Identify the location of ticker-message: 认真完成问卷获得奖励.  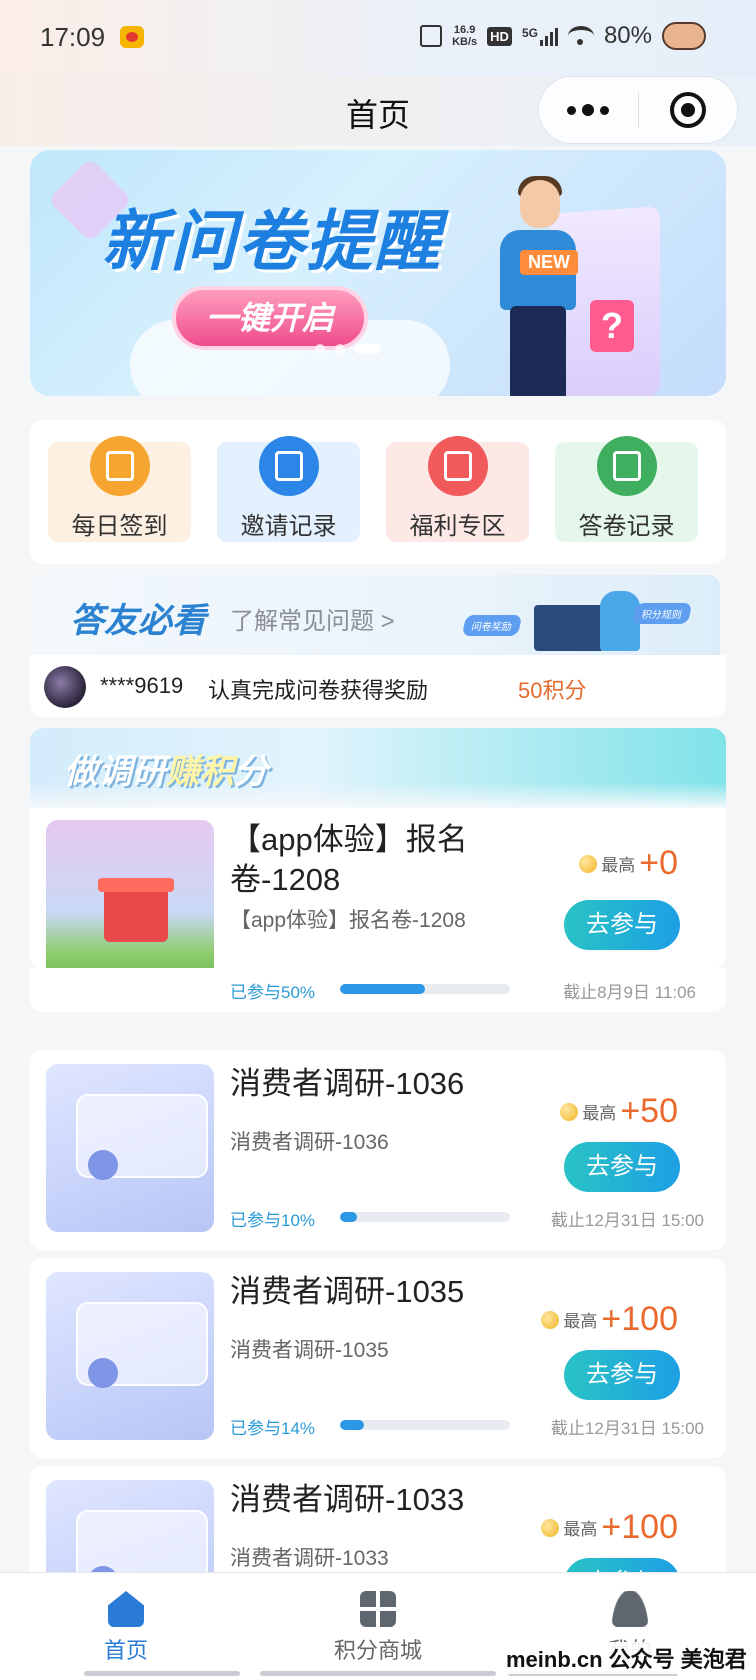
(318, 690).